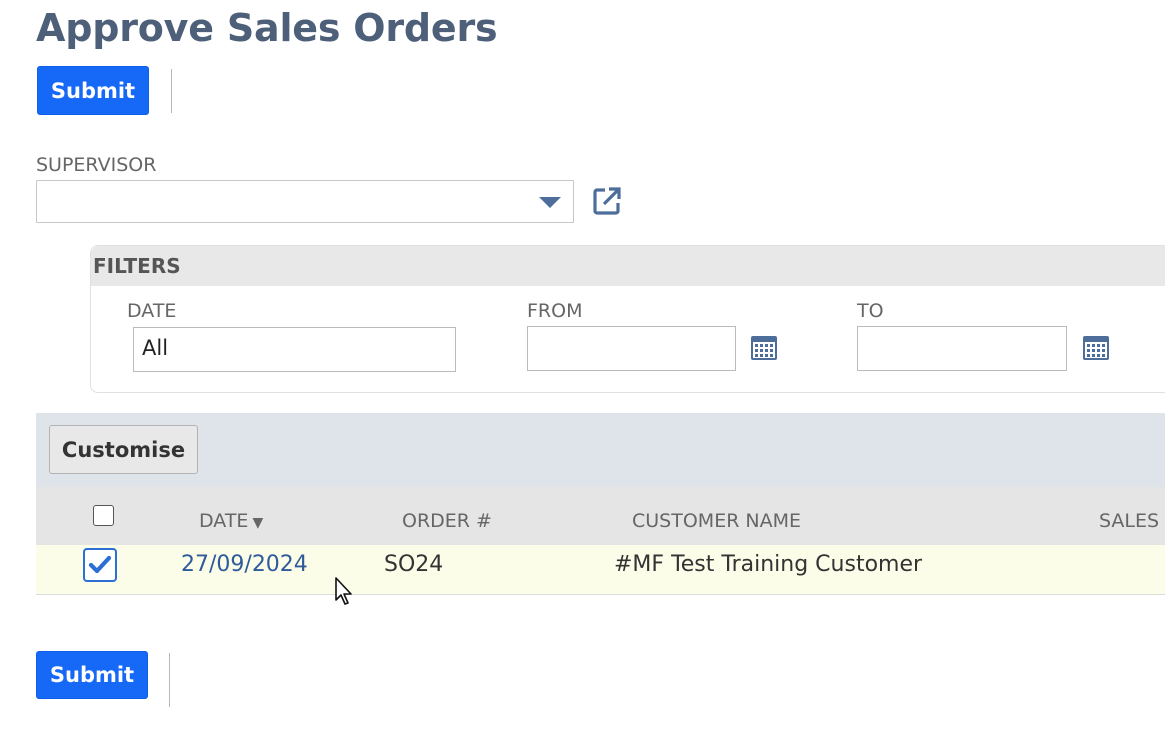  I want to click on customise-button: Customise, so click(123, 449).